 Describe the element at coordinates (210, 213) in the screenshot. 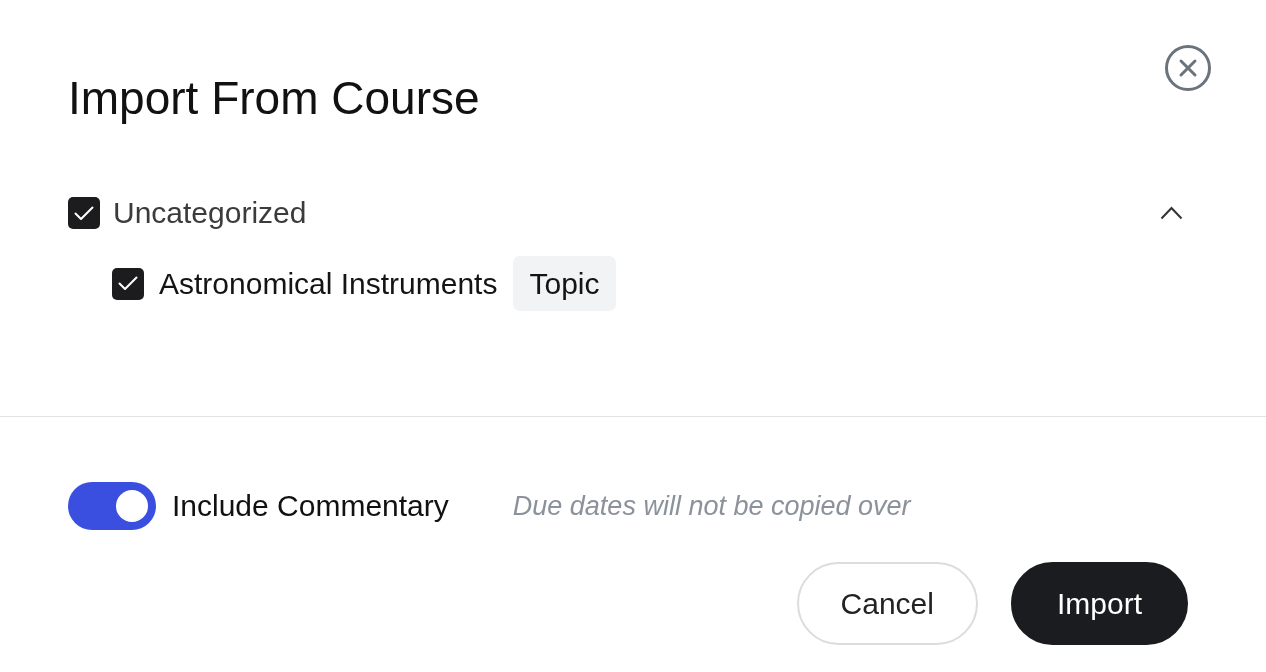

I see `item-label: Uncategorized` at that location.